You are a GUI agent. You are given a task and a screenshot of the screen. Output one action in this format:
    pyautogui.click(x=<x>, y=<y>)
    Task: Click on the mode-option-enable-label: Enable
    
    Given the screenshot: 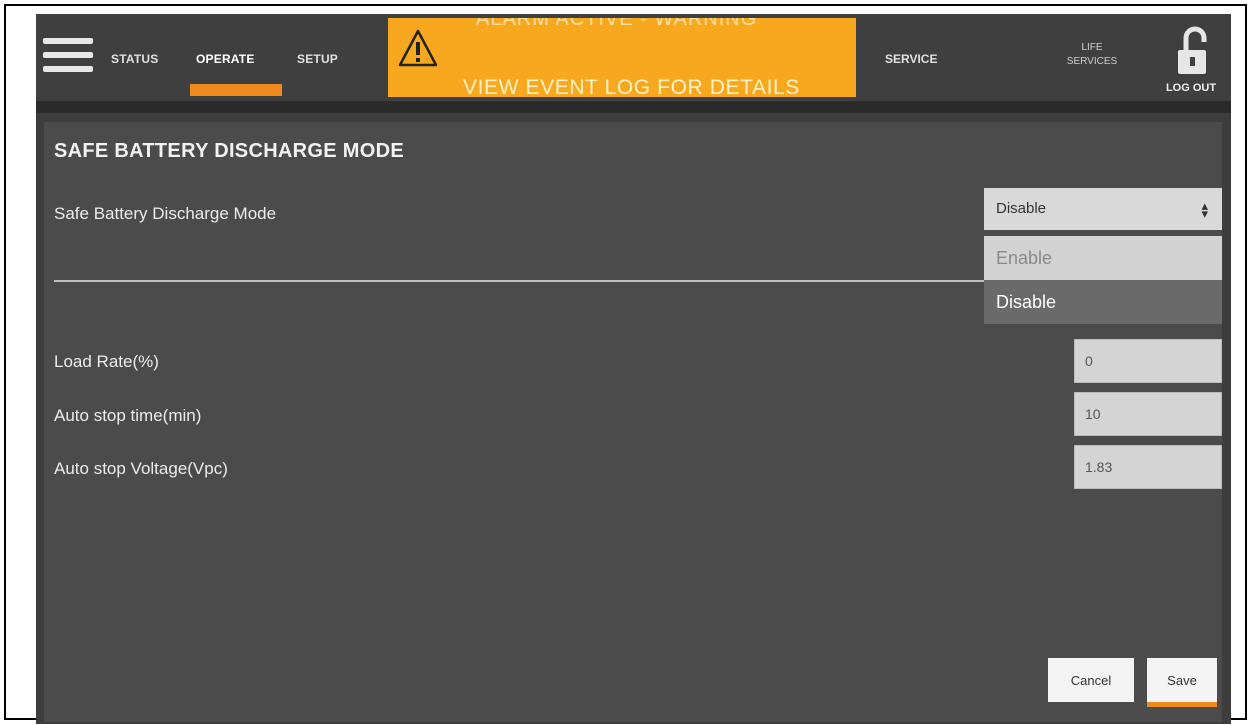 What is the action you would take?
    pyautogui.click(x=1024, y=258)
    